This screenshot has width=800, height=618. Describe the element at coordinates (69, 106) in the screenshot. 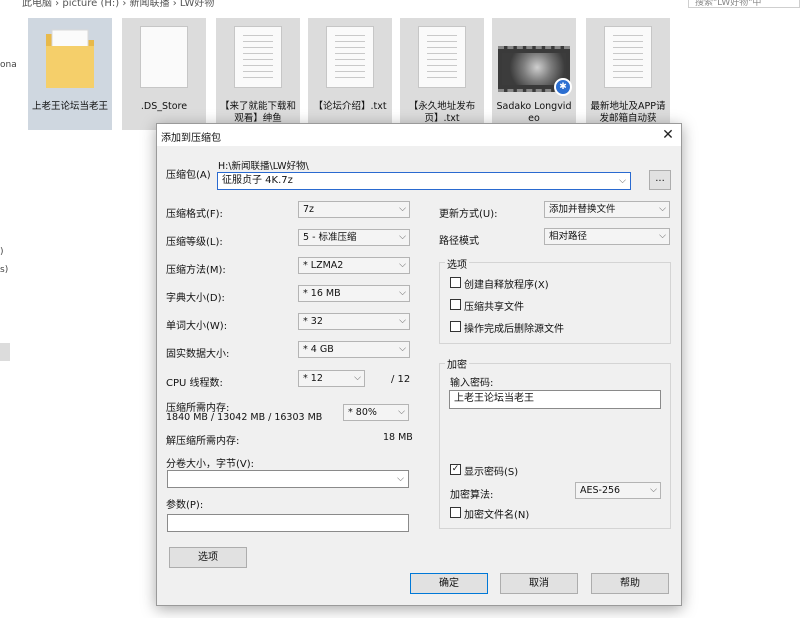

I see `file-name: 上老王论坛当老王` at that location.